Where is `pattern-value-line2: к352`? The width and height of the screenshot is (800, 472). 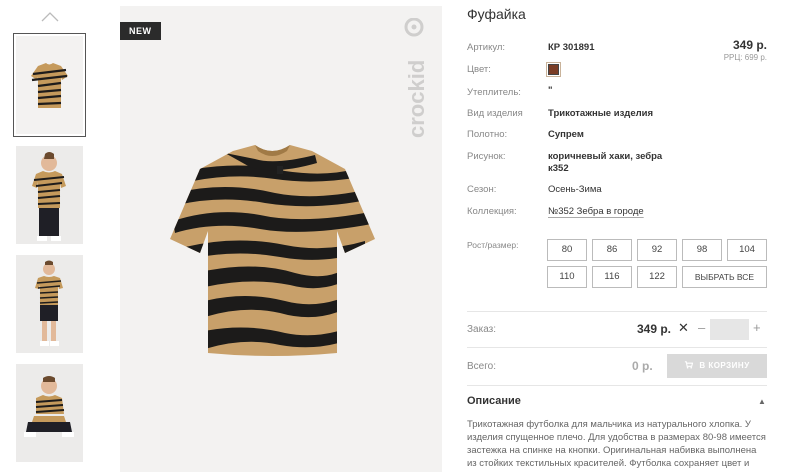 pattern-value-line2: к352 is located at coordinates (558, 168).